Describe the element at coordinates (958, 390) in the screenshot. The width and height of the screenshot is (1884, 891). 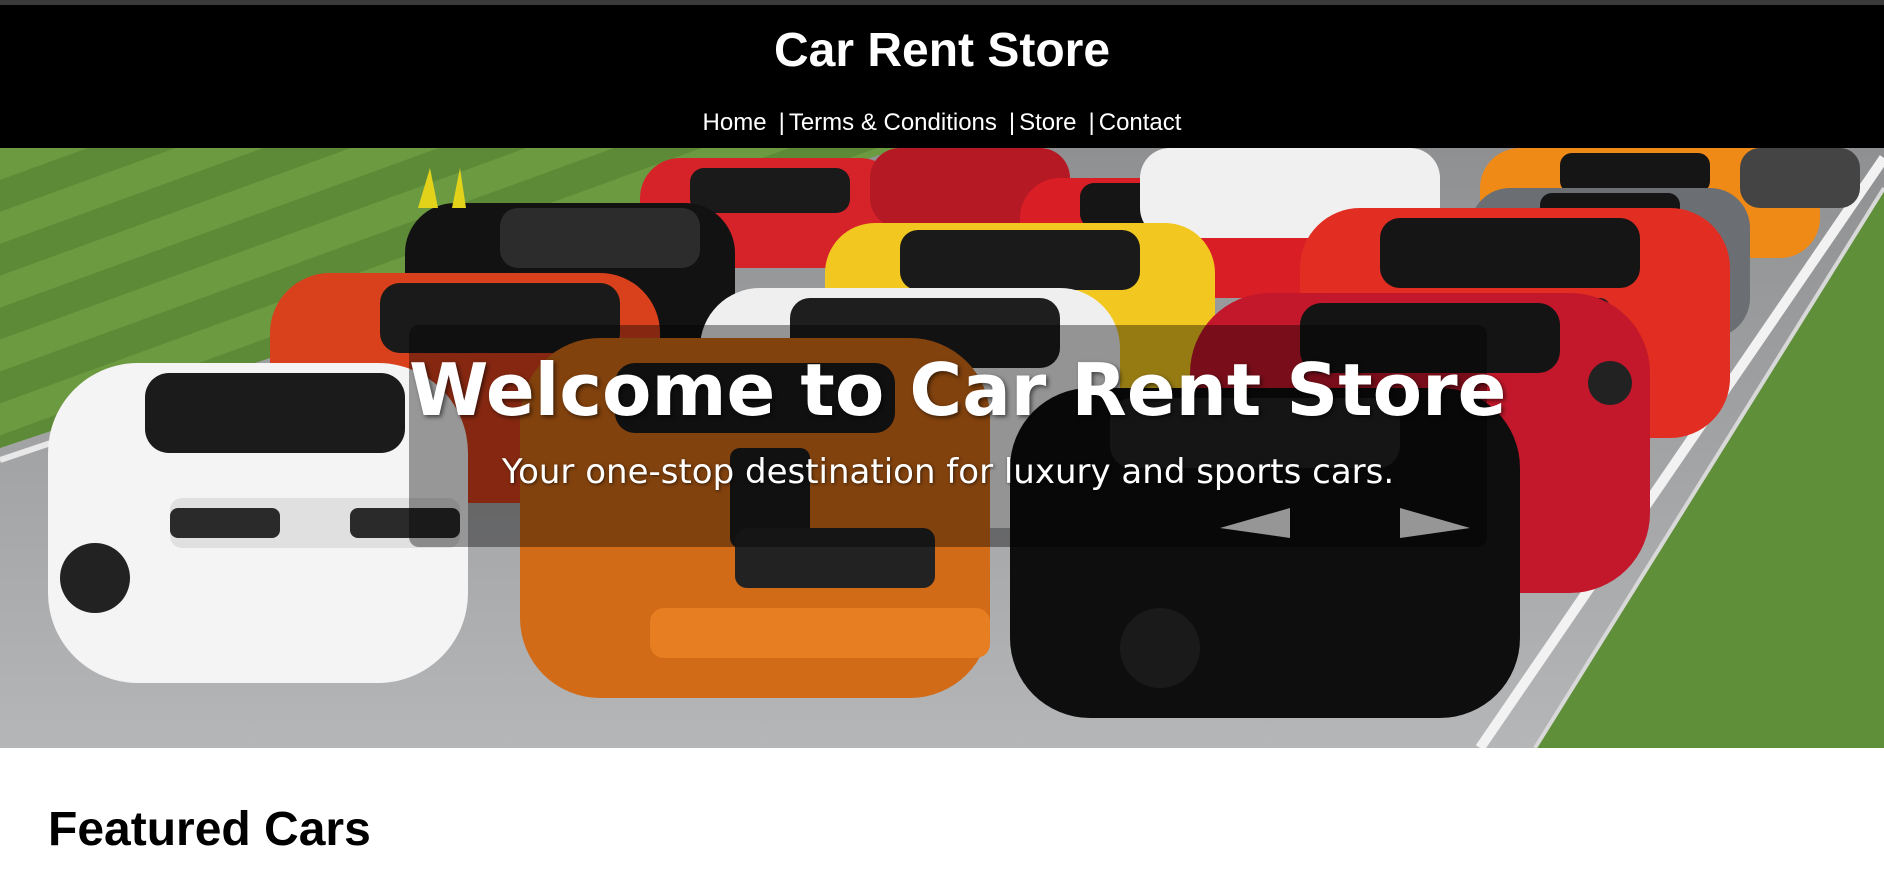
I see `hero-title: Welcome to Car Rent Store` at that location.